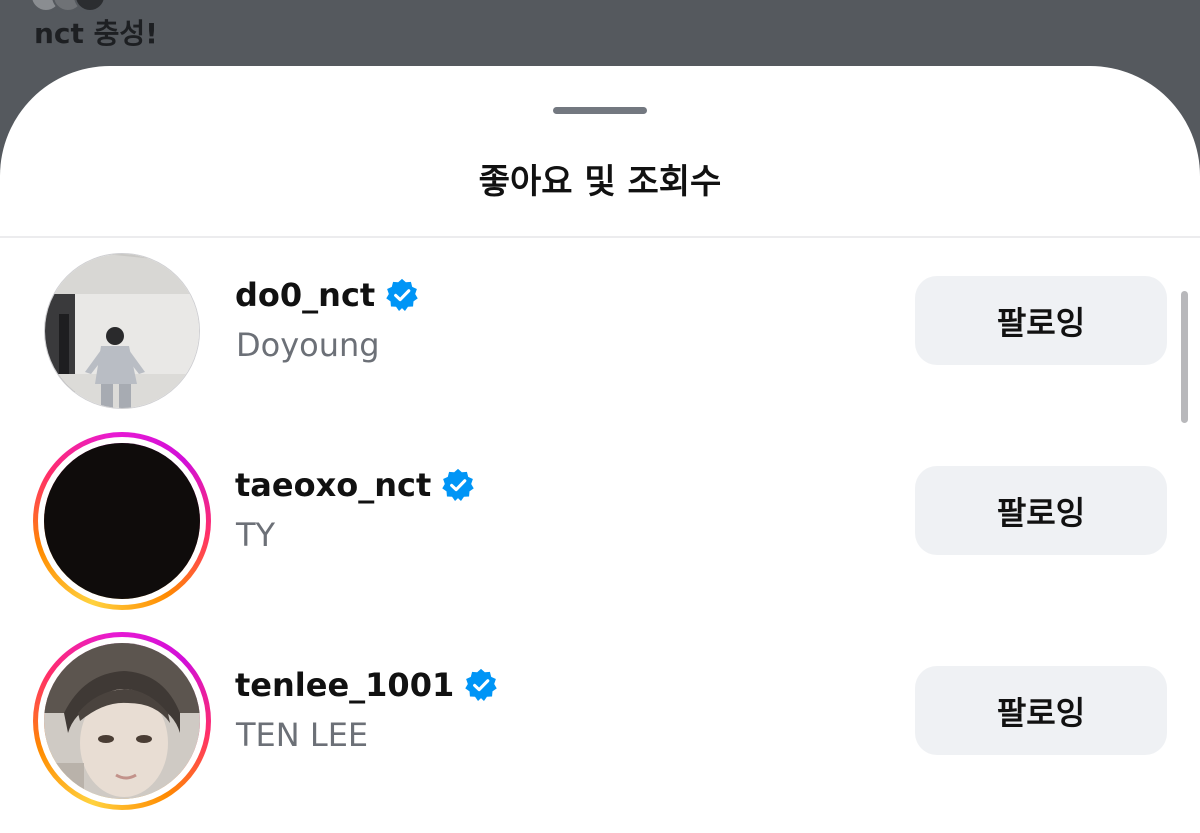 The height and width of the screenshot is (833, 1200). Describe the element at coordinates (256, 535) in the screenshot. I see `display-name: TY` at that location.